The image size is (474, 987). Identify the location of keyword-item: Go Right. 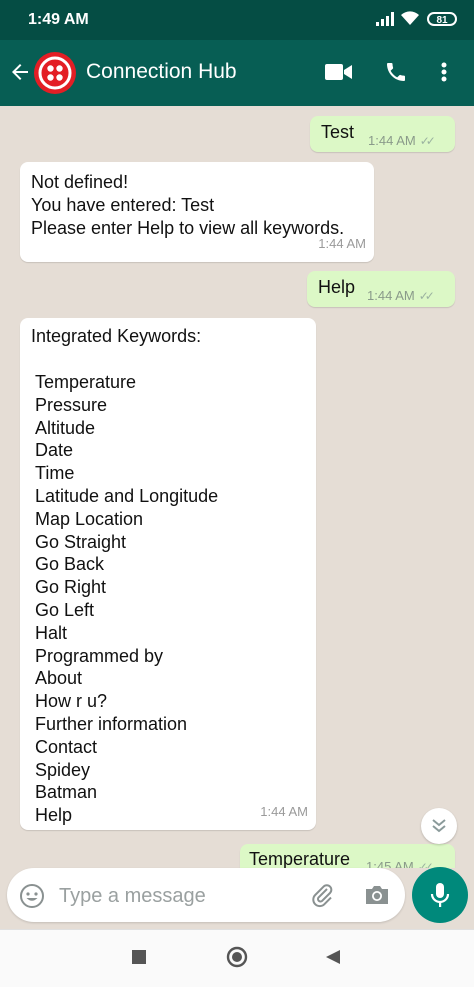
(71, 587).